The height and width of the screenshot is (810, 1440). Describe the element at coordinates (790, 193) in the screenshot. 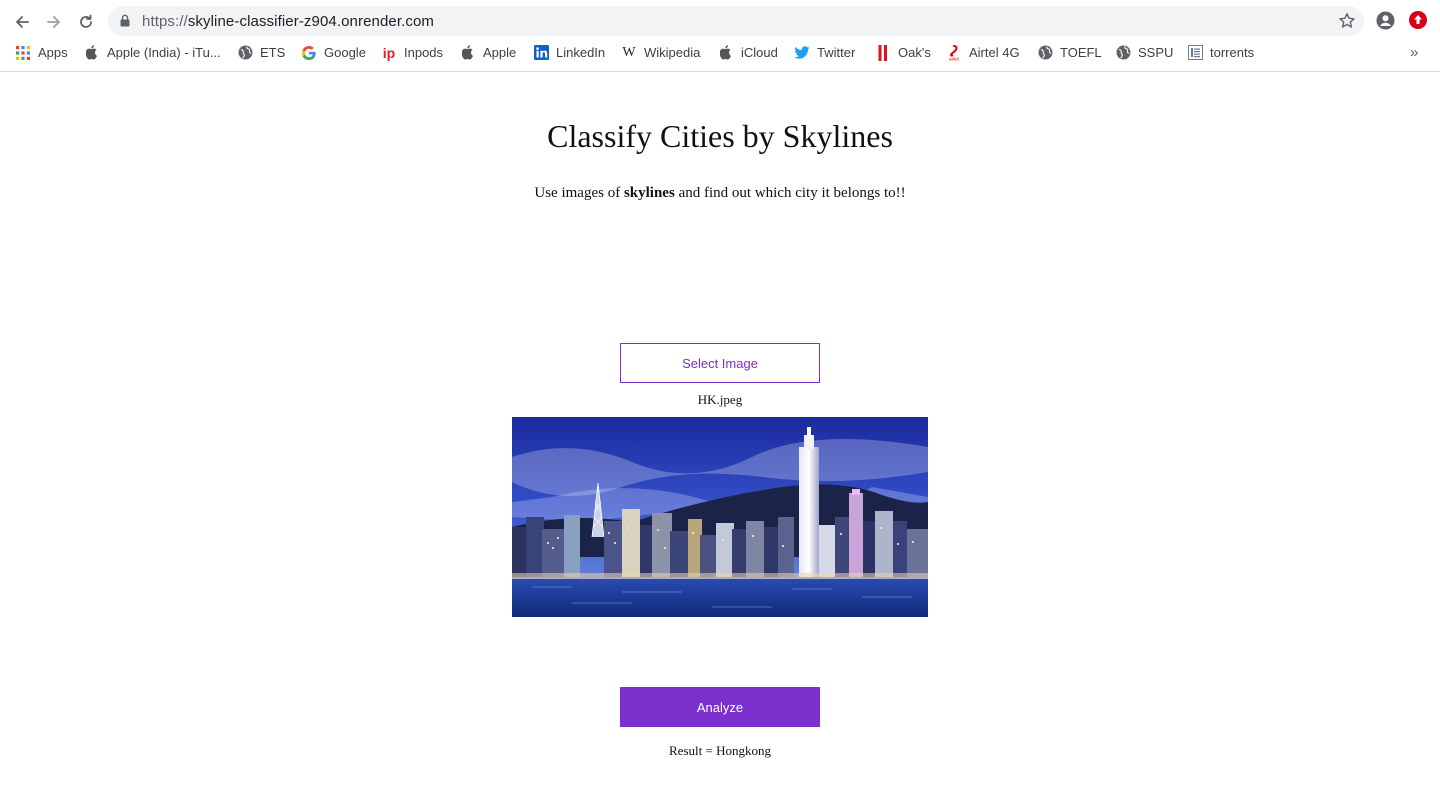

I see `subtitle-text-after: and find out which city it belongs to!!` at that location.